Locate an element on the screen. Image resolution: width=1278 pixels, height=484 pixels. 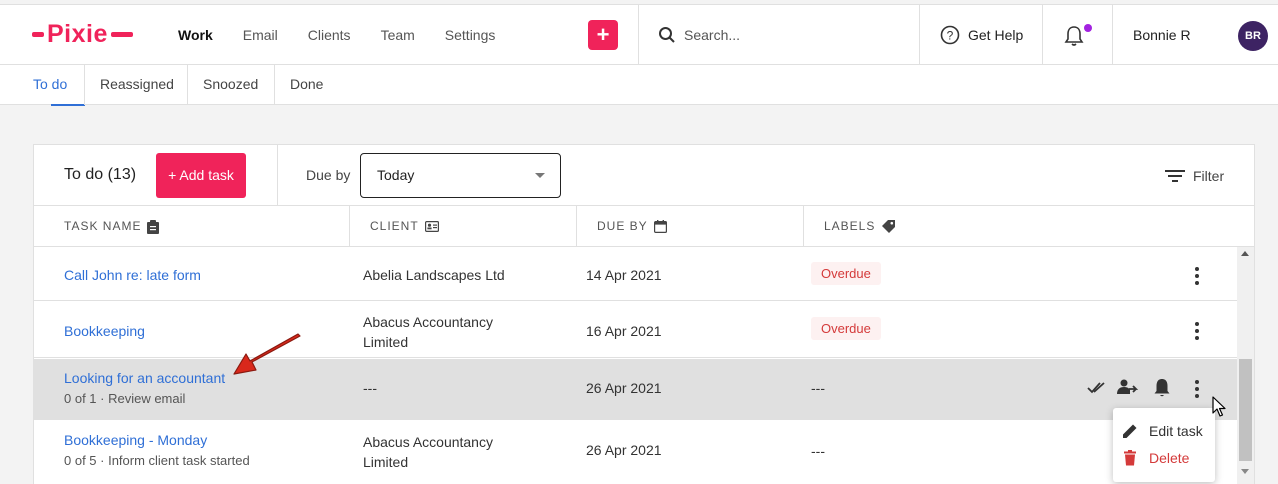
nav-item-work: Work is located at coordinates (195, 35).